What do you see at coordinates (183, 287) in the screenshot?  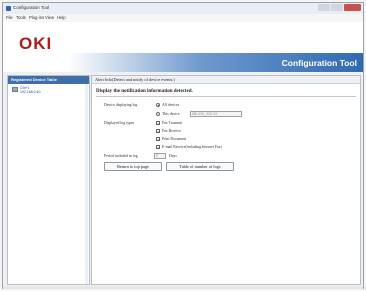 I see `status-bar` at bounding box center [183, 287].